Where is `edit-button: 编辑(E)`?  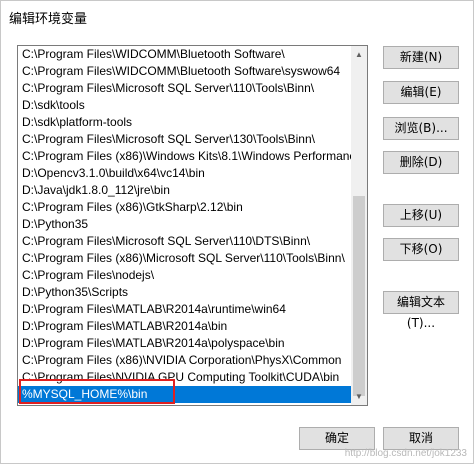
edit-button: 编辑(E) is located at coordinates (421, 92).